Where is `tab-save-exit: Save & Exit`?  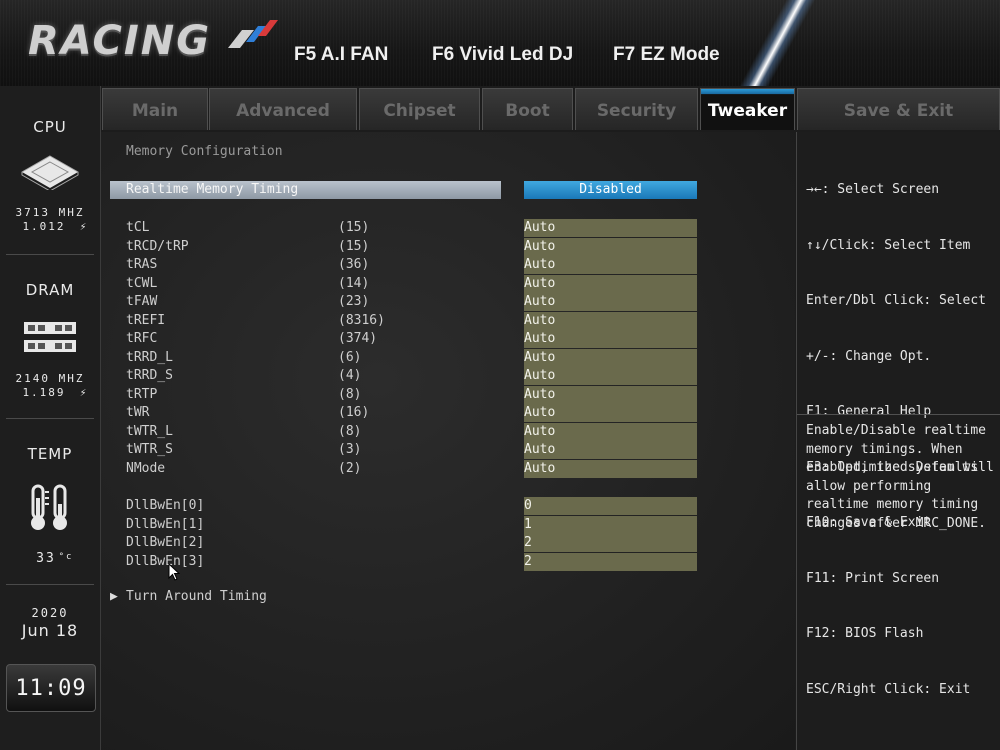
tab-save-exit: Save & Exit is located at coordinates (898, 109).